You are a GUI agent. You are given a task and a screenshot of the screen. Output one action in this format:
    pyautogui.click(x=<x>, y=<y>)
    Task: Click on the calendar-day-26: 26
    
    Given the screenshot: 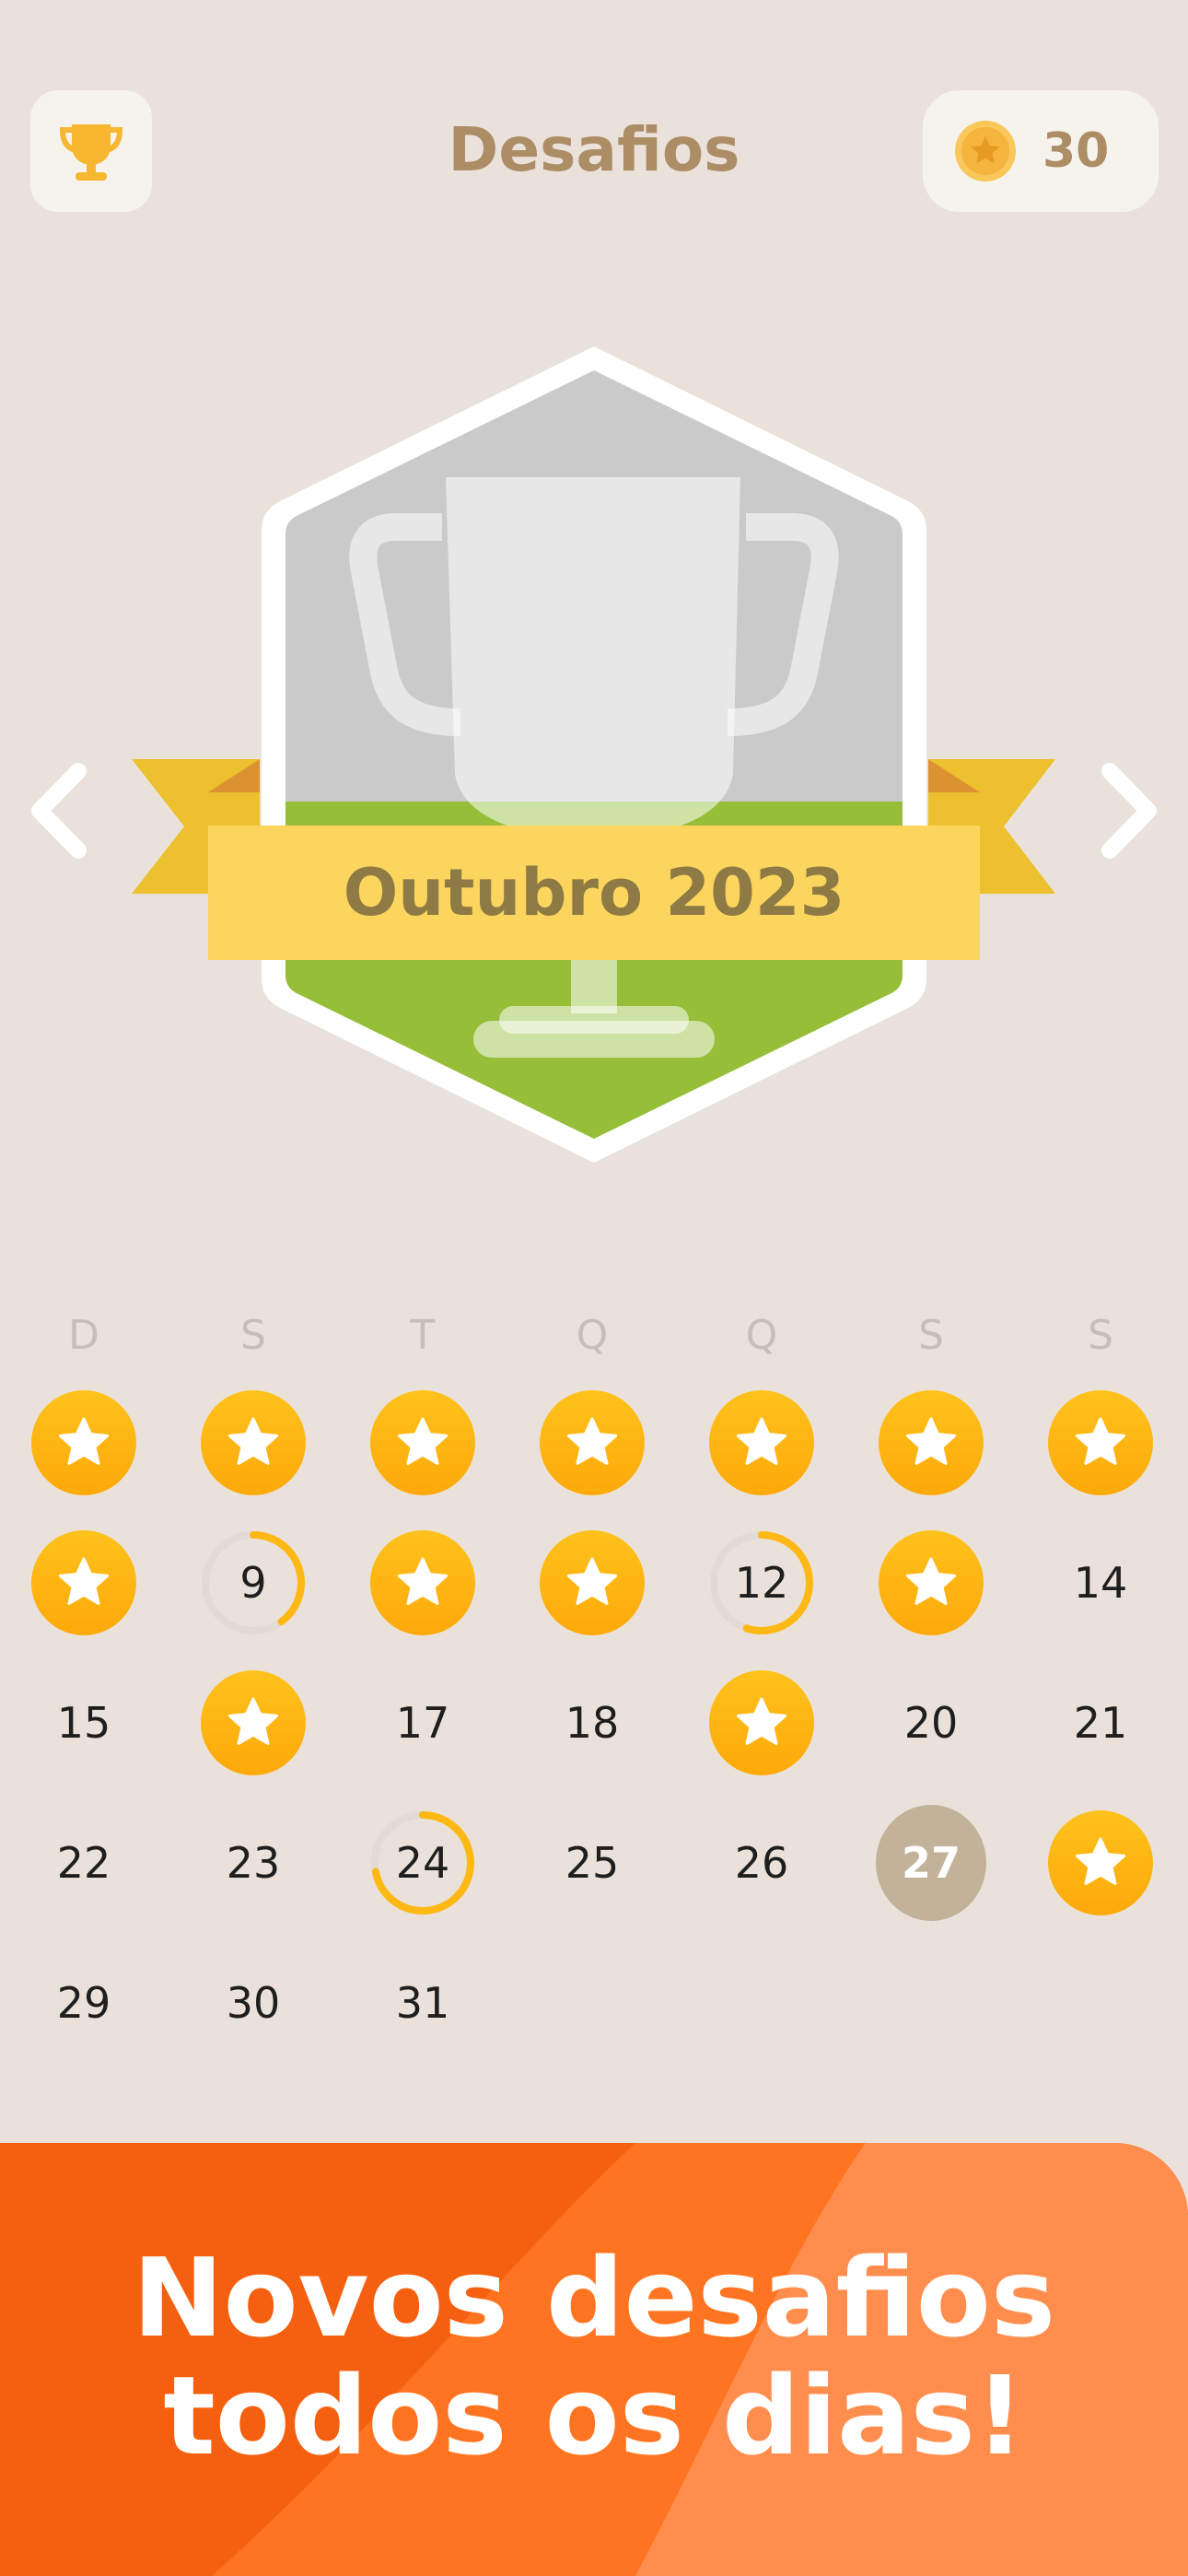 What is the action you would take?
    pyautogui.click(x=761, y=1863)
    